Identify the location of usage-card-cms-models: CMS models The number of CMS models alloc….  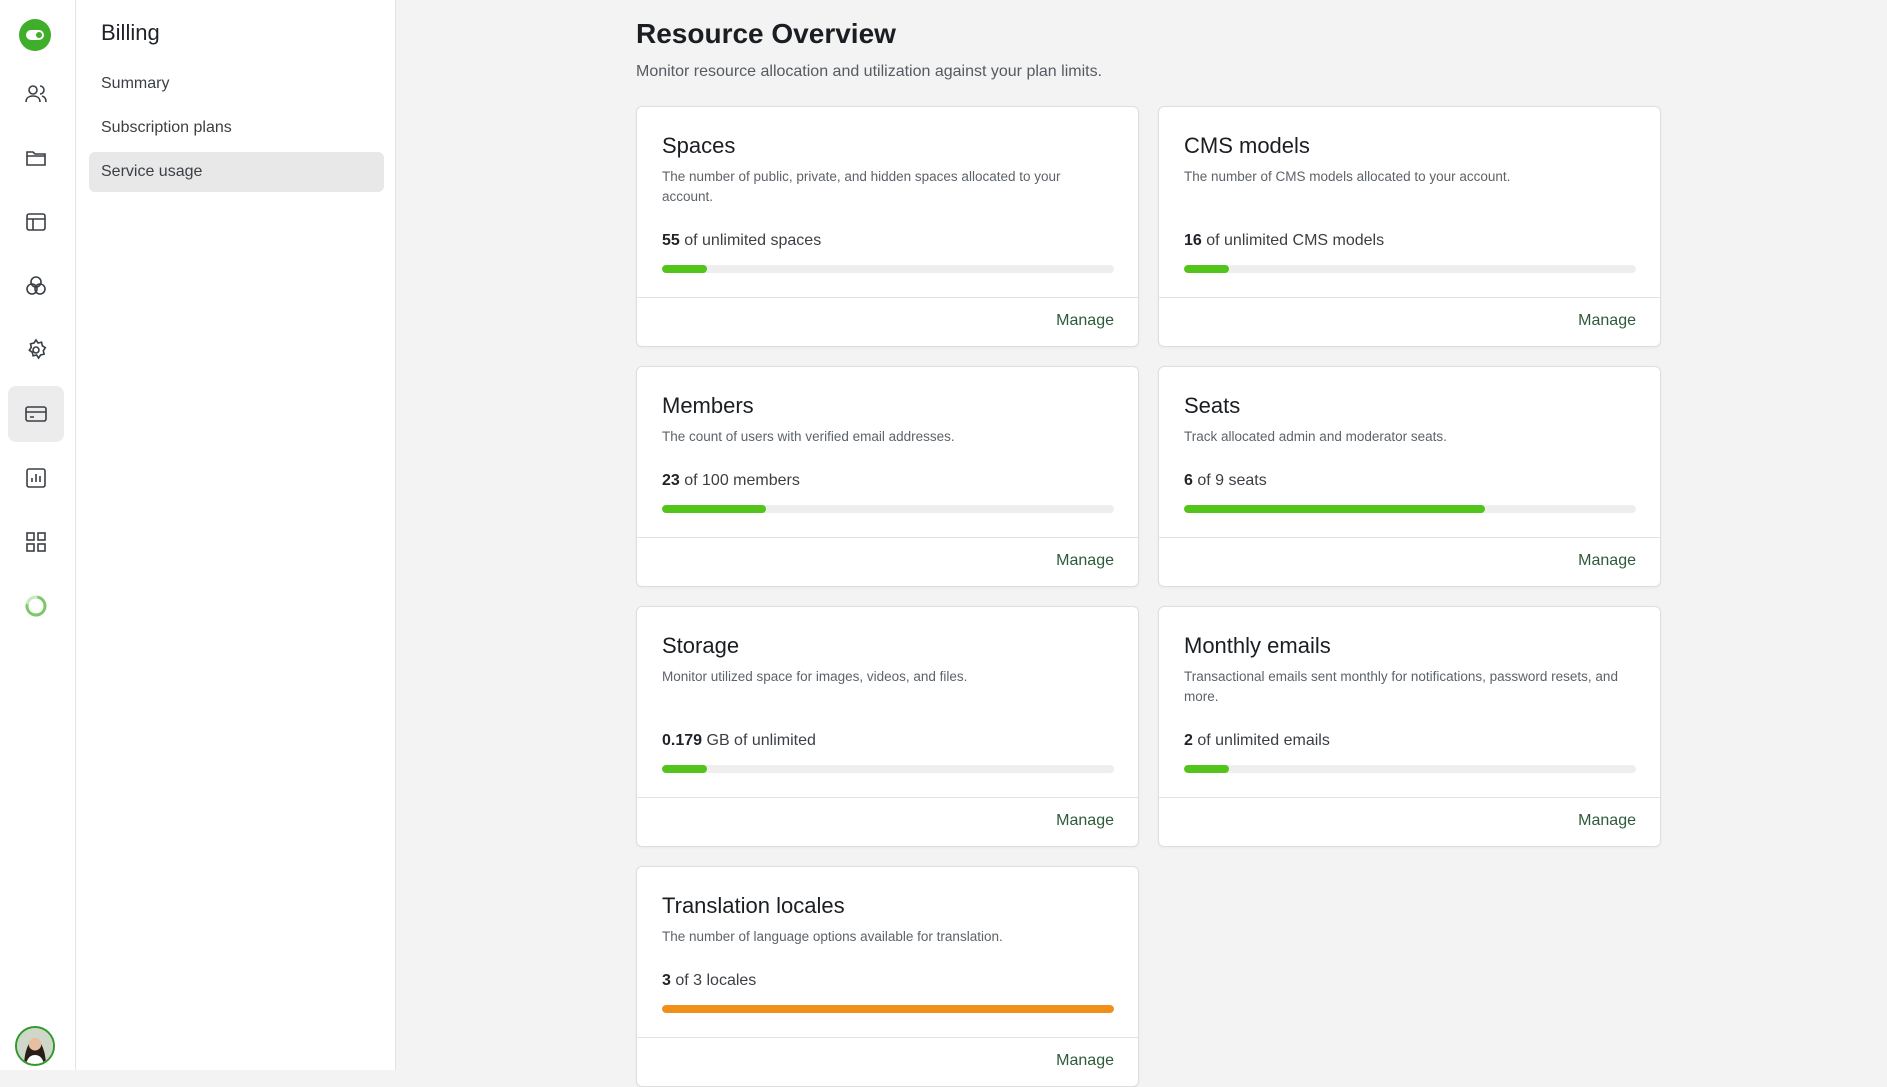
(1409, 226).